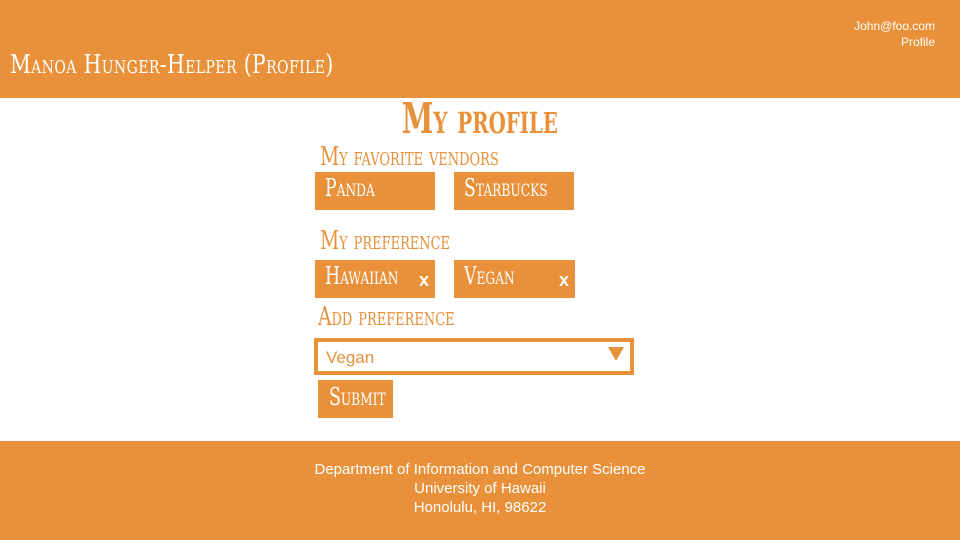 The height and width of the screenshot is (540, 960). What do you see at coordinates (385, 241) in the screenshot?
I see `preference-heading: My preference` at bounding box center [385, 241].